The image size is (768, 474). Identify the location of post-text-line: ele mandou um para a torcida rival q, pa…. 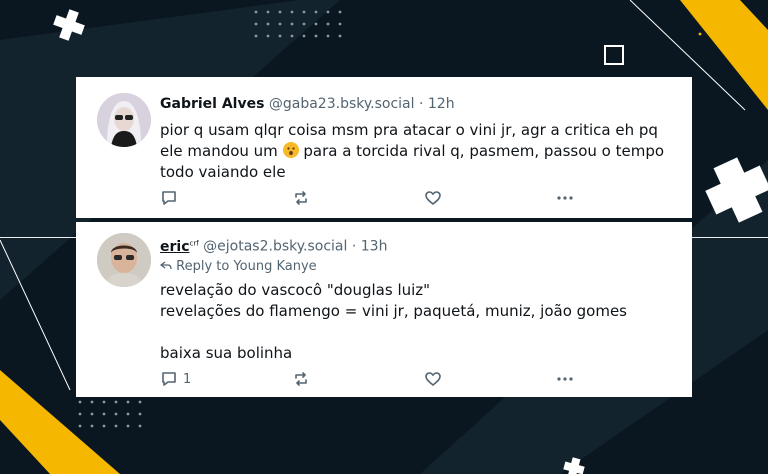
(417, 151).